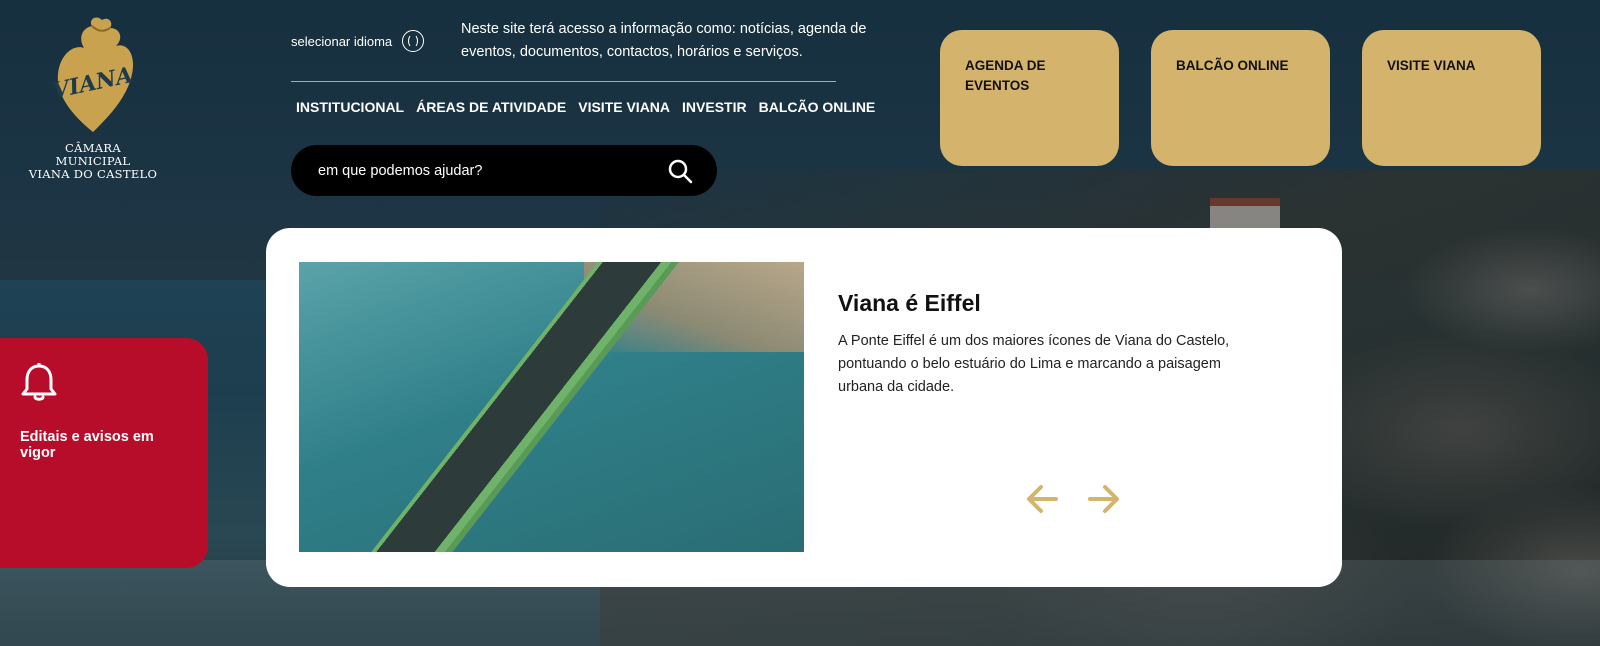 This screenshot has height=646, width=1600. Describe the element at coordinates (87, 445) in the screenshot. I see `alerts-label: Editais e avisos em vigor` at that location.